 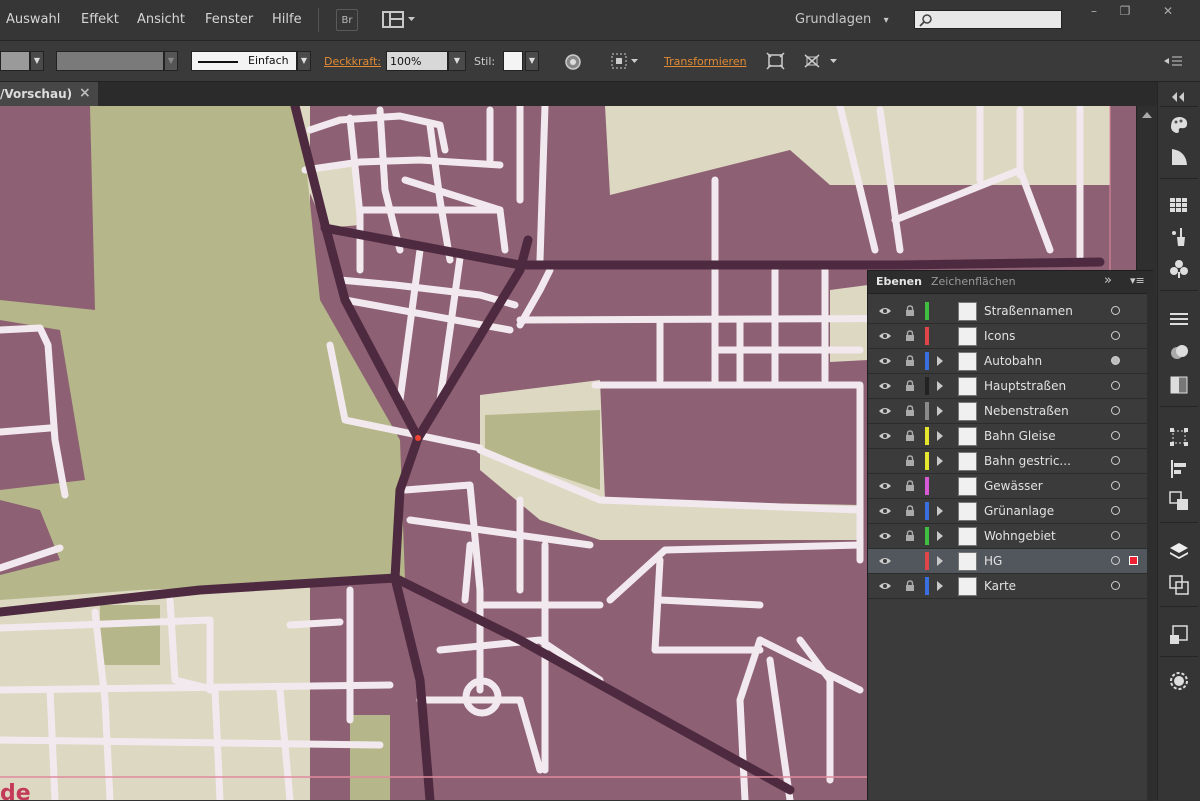 What do you see at coordinates (417, 61) in the screenshot?
I see `opacity-input: 100%` at bounding box center [417, 61].